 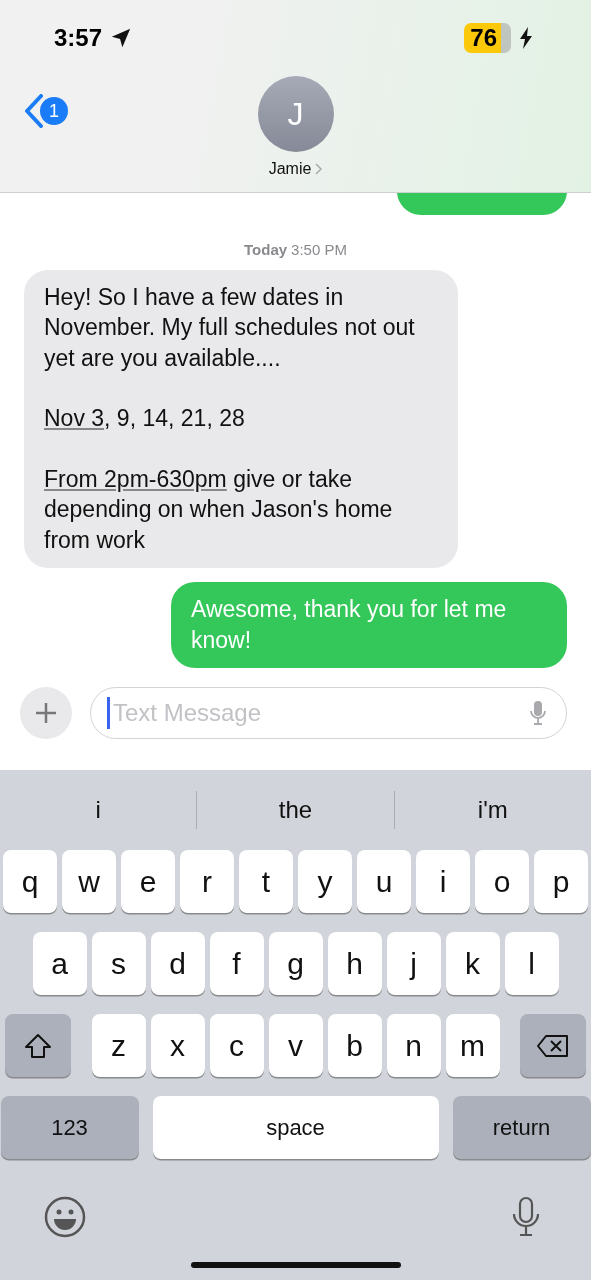 What do you see at coordinates (295, 810) in the screenshot?
I see `word-suggestion: the` at bounding box center [295, 810].